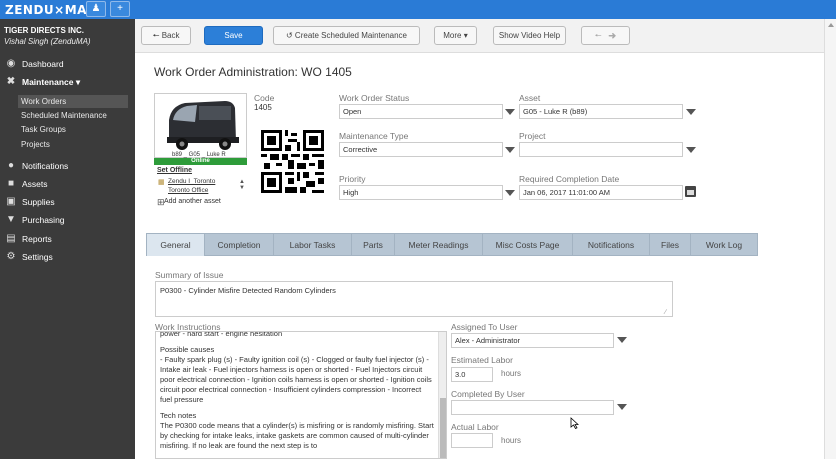 This screenshot has height=459, width=836. What do you see at coordinates (569, 179) in the screenshot?
I see `required-completion-date-label: Required Completion Date` at bounding box center [569, 179].